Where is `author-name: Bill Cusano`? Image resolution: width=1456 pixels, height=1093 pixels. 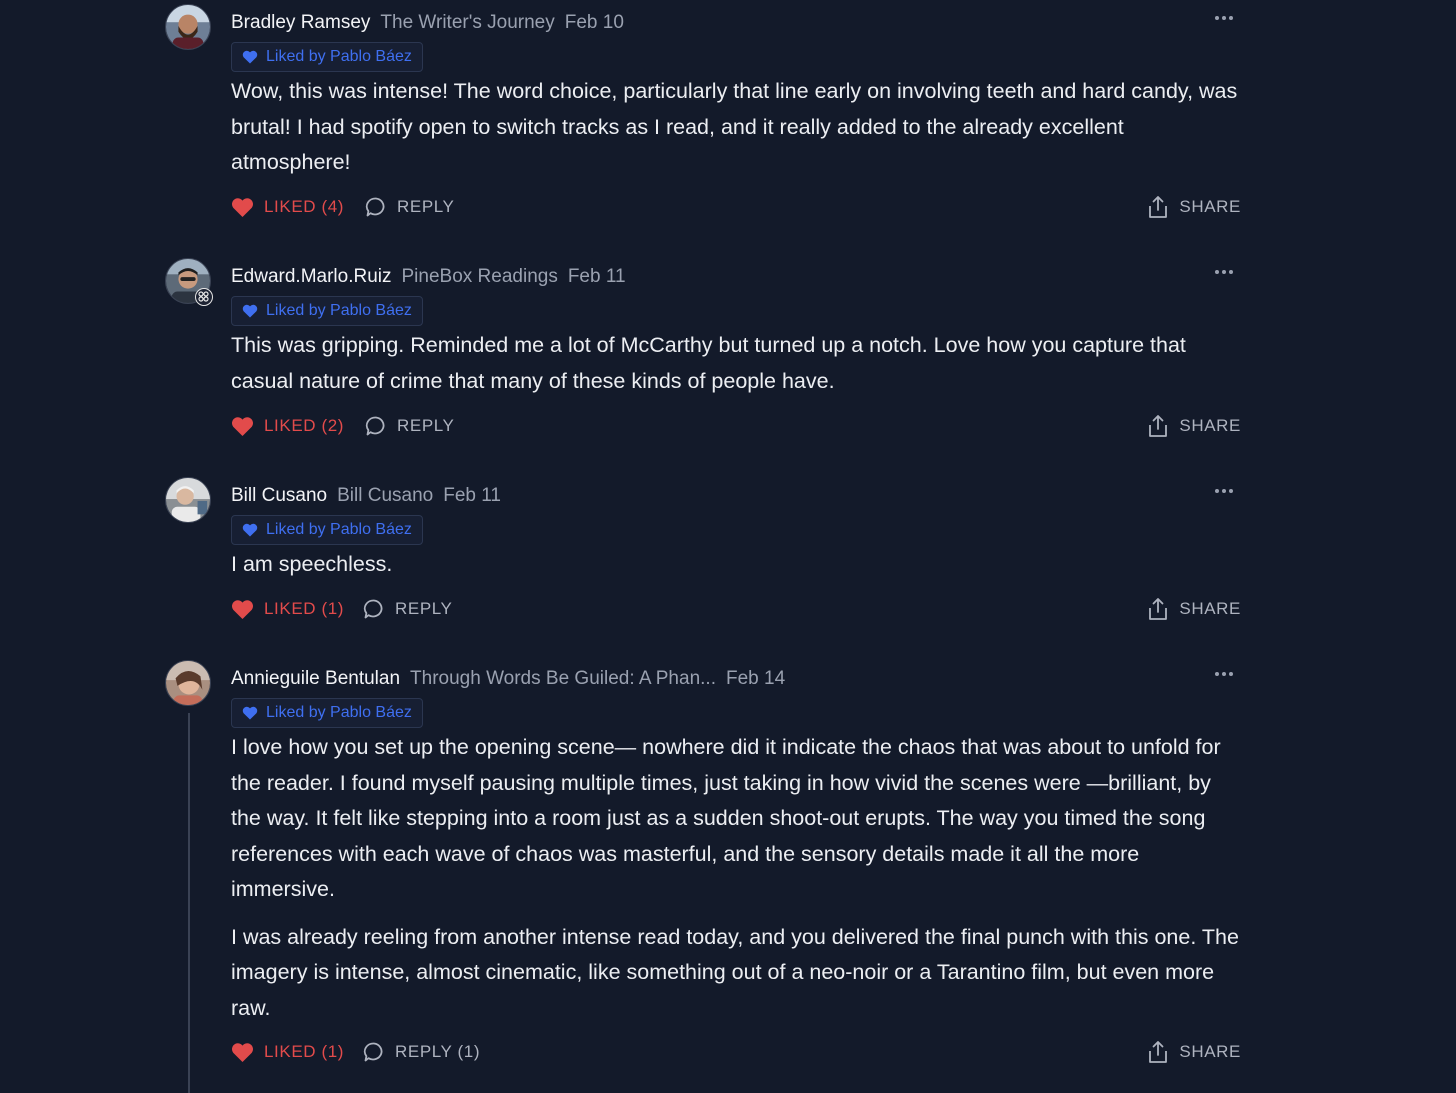
author-name: Bill Cusano is located at coordinates (279, 496).